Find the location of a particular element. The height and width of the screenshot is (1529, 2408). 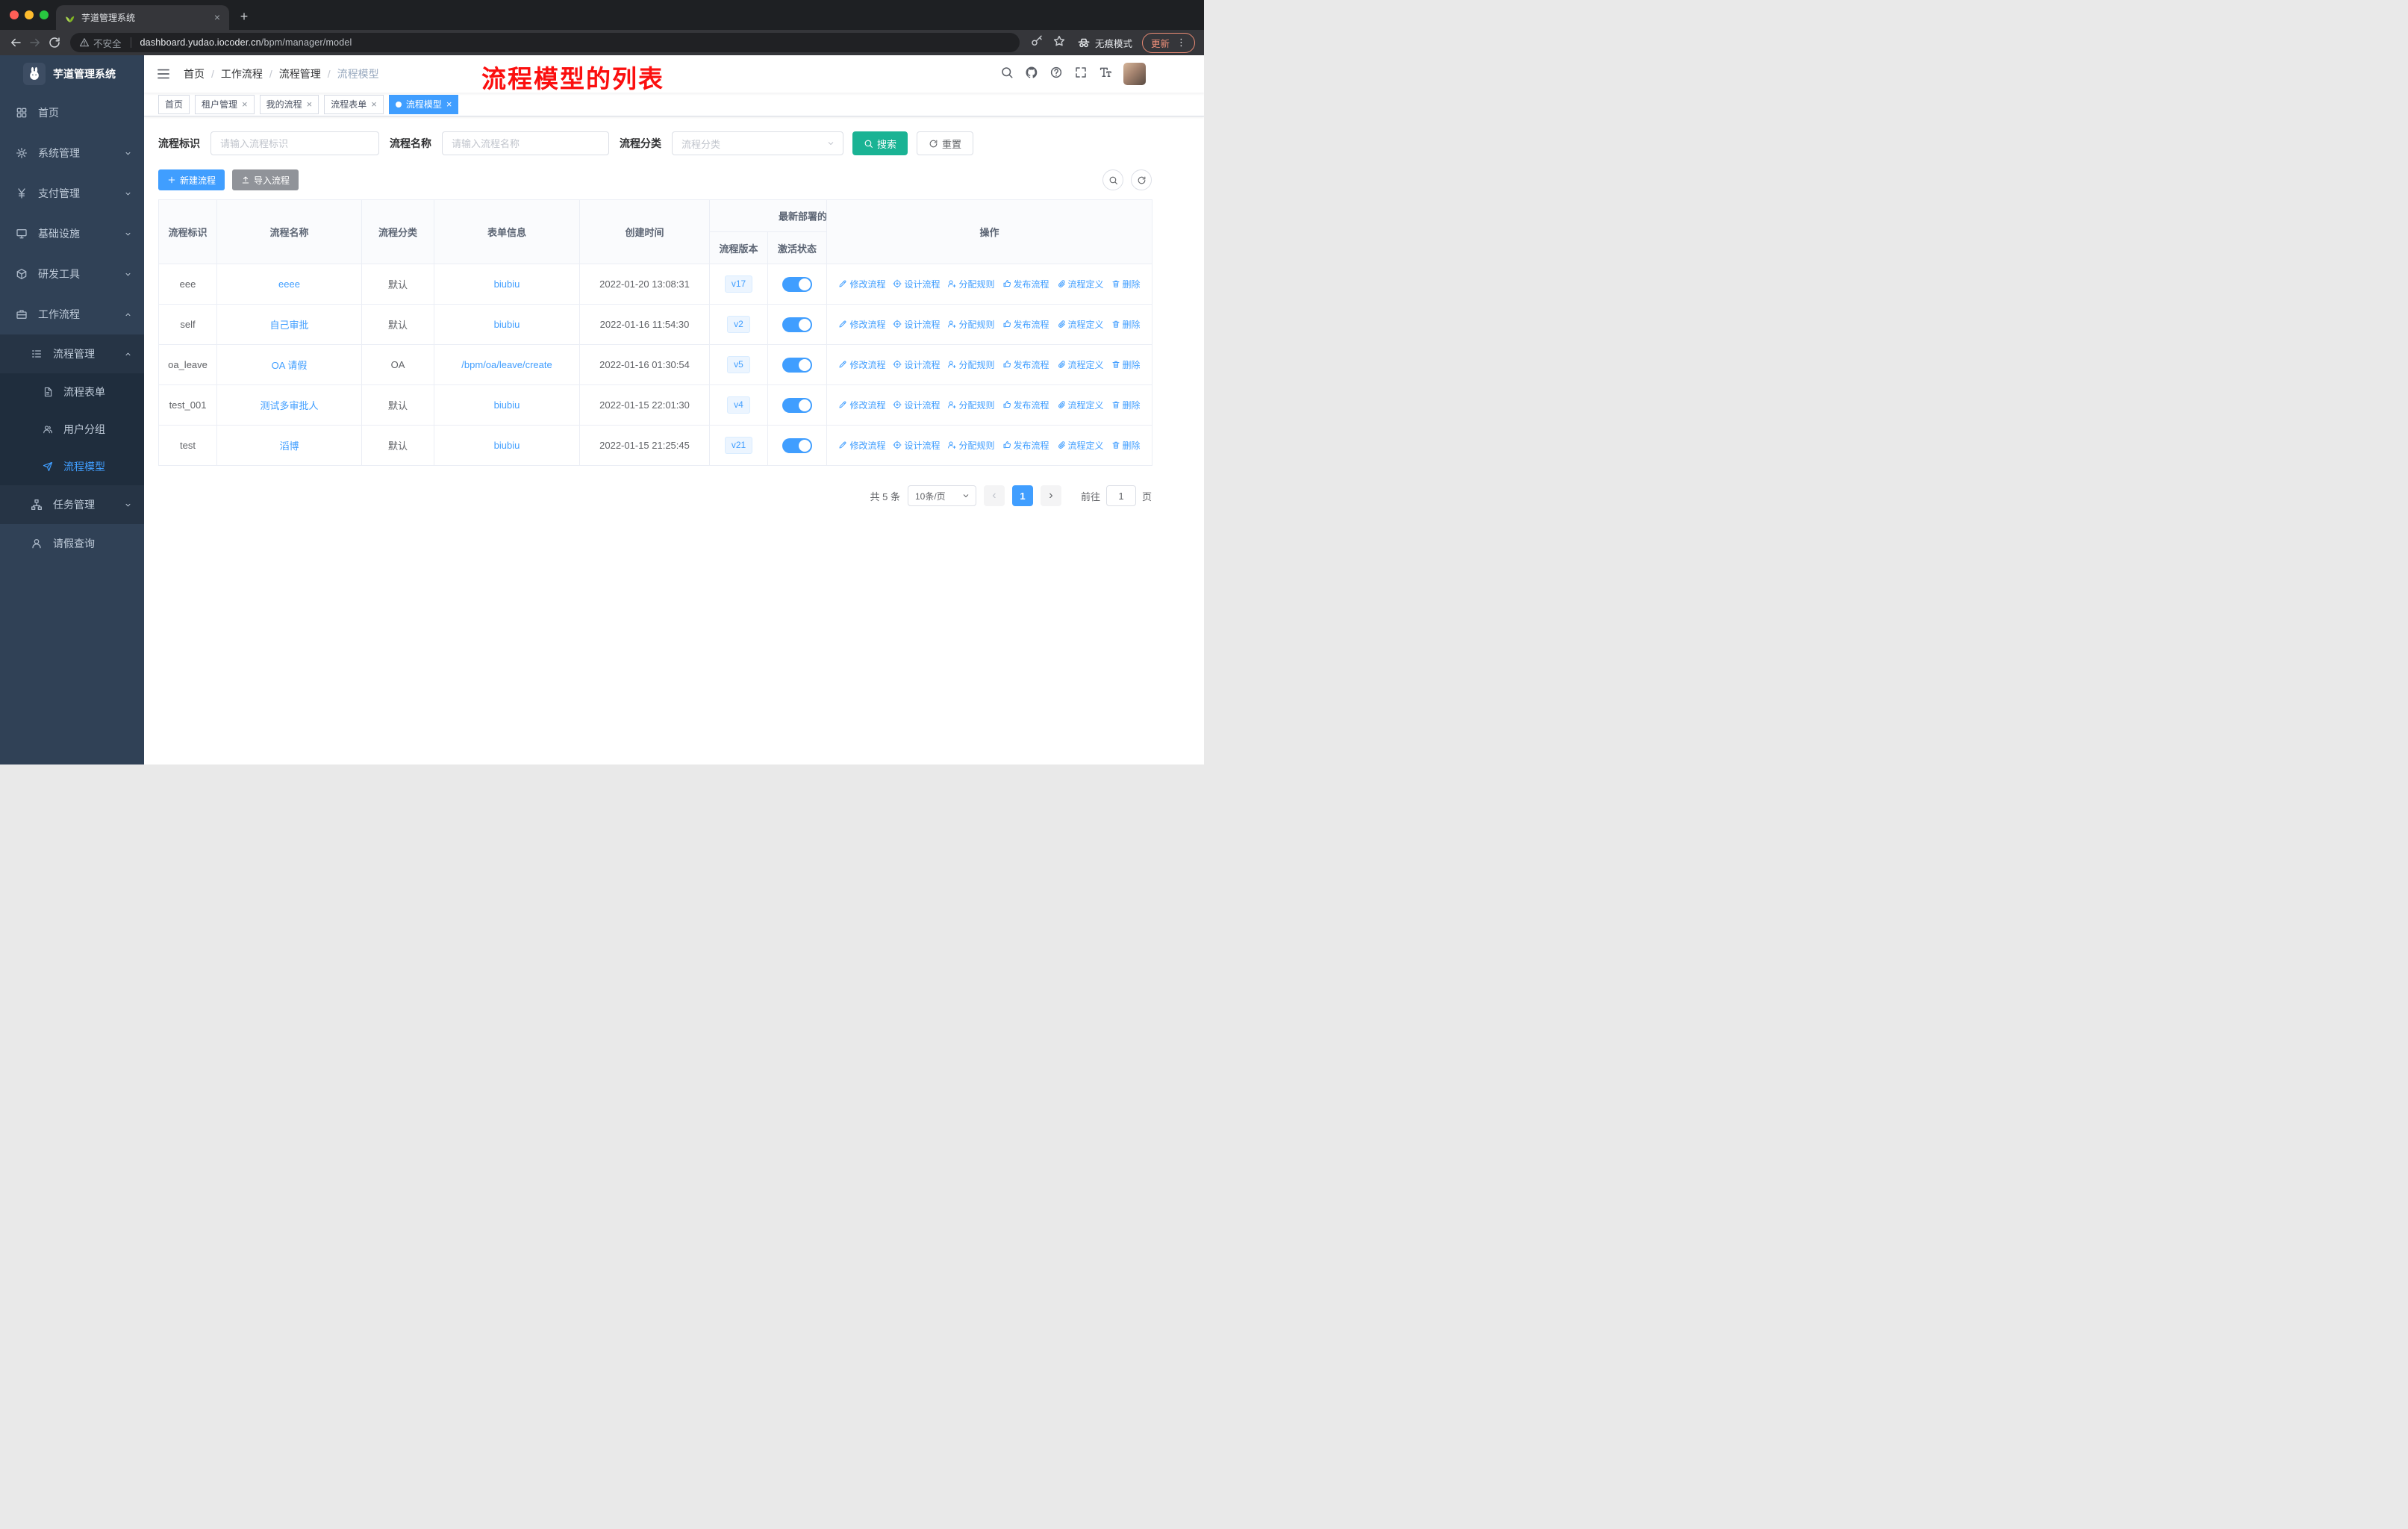

process-name-link: 自己审批 is located at coordinates (288, 326).